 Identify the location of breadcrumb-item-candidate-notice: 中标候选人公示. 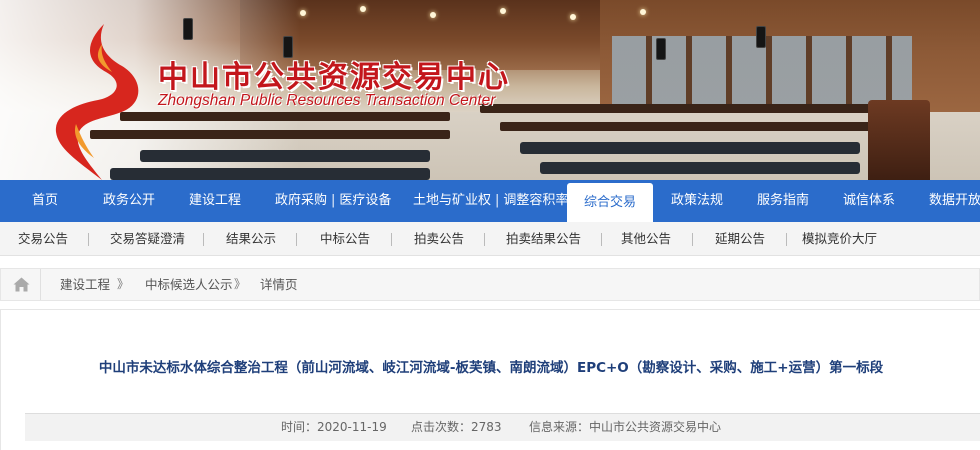
(189, 284).